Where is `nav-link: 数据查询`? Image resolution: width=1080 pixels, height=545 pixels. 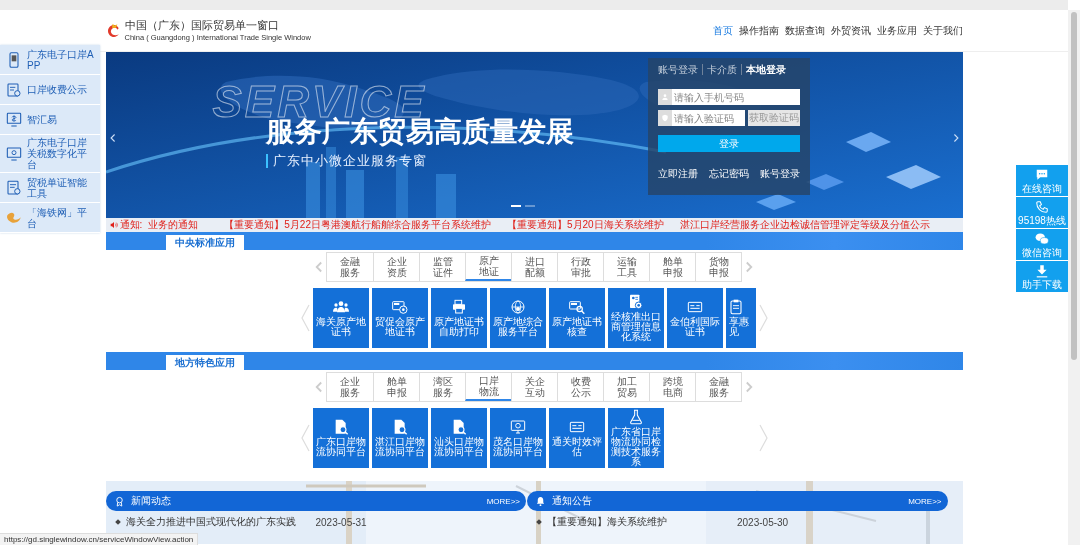
nav-link: 数据查询 is located at coordinates (804, 30).